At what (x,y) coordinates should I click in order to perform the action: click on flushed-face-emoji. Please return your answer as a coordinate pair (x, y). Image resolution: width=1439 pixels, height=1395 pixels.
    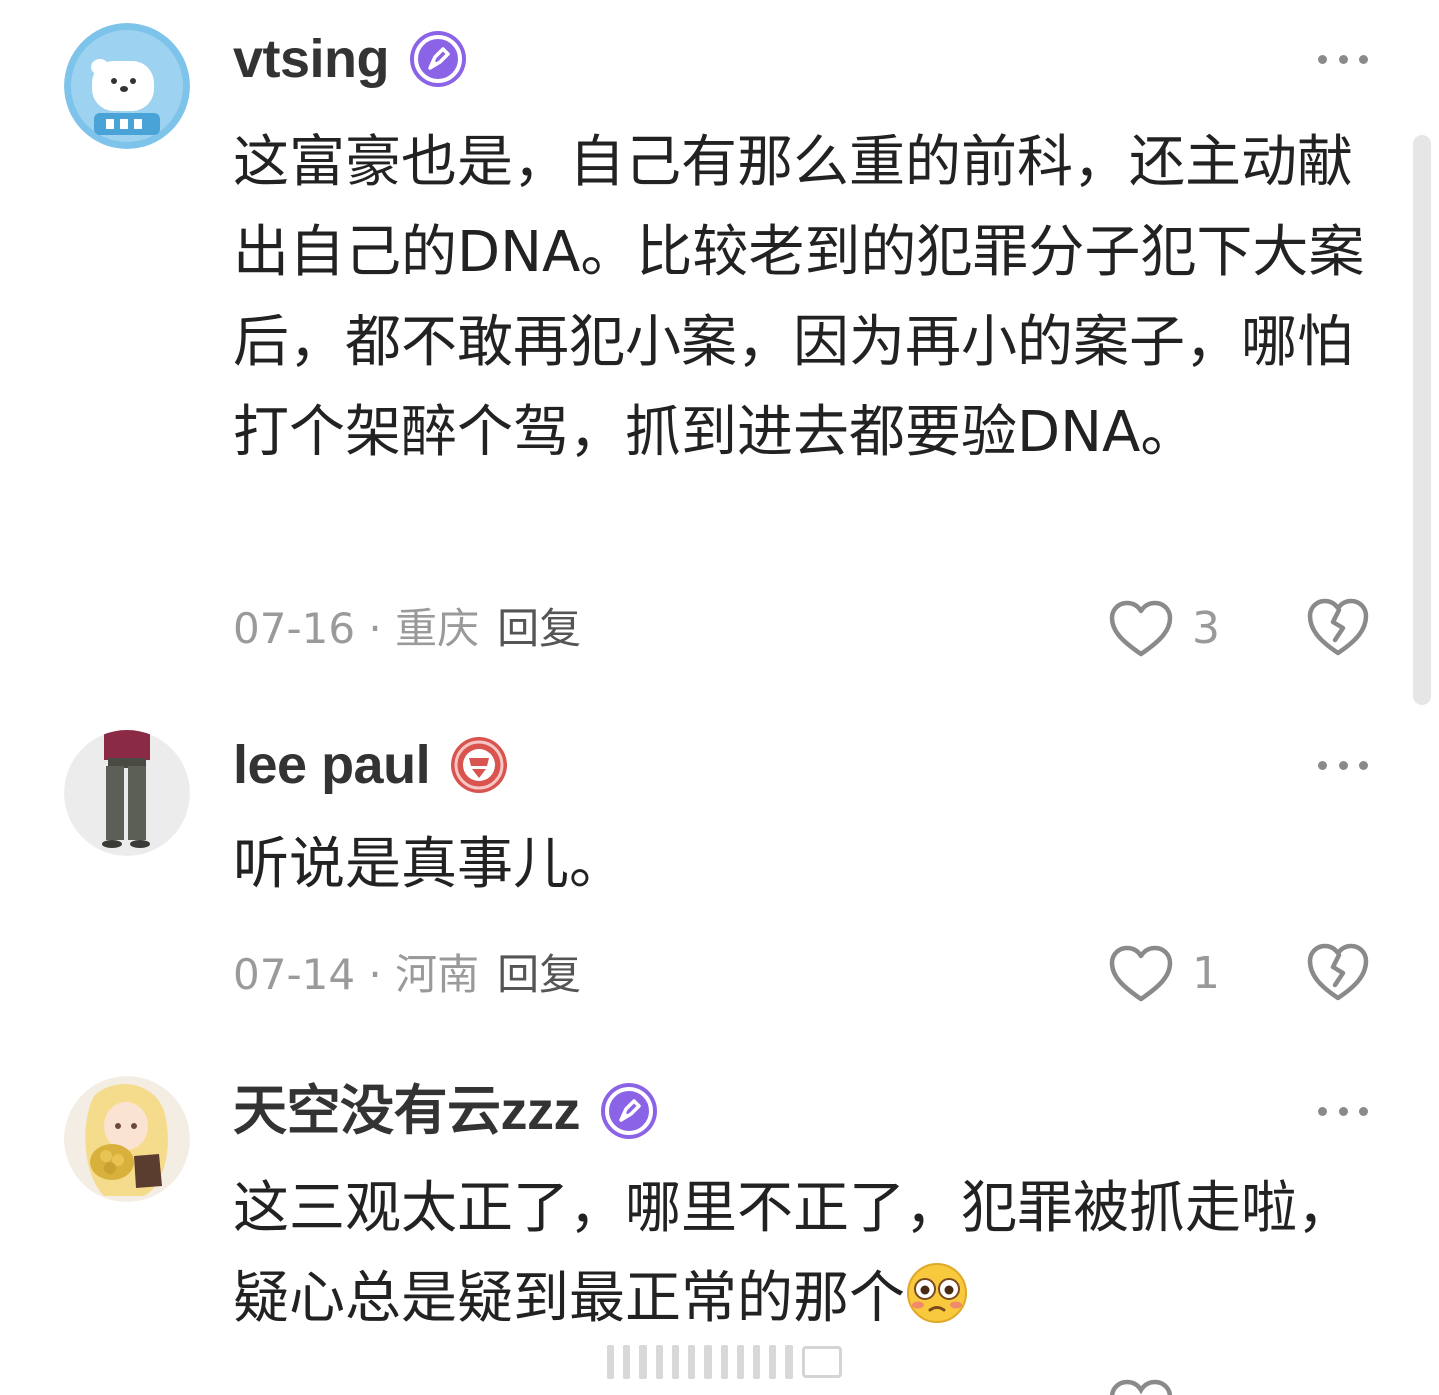
    Looking at the image, I should click on (937, 1293).